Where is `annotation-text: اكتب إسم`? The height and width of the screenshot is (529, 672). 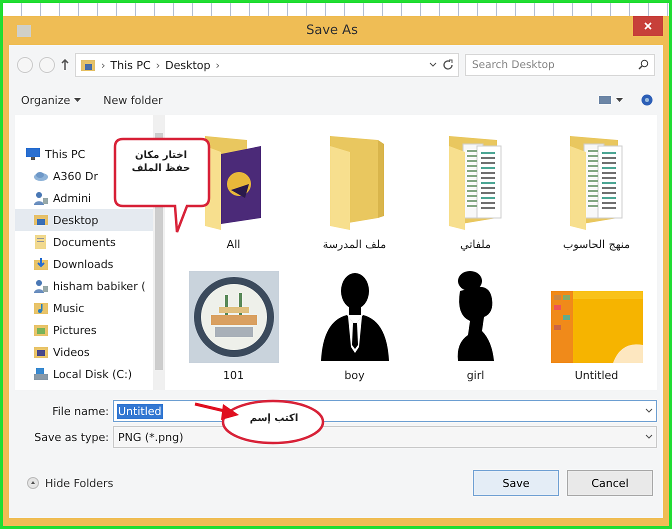
annotation-text: اكتب إسم is located at coordinates (274, 418).